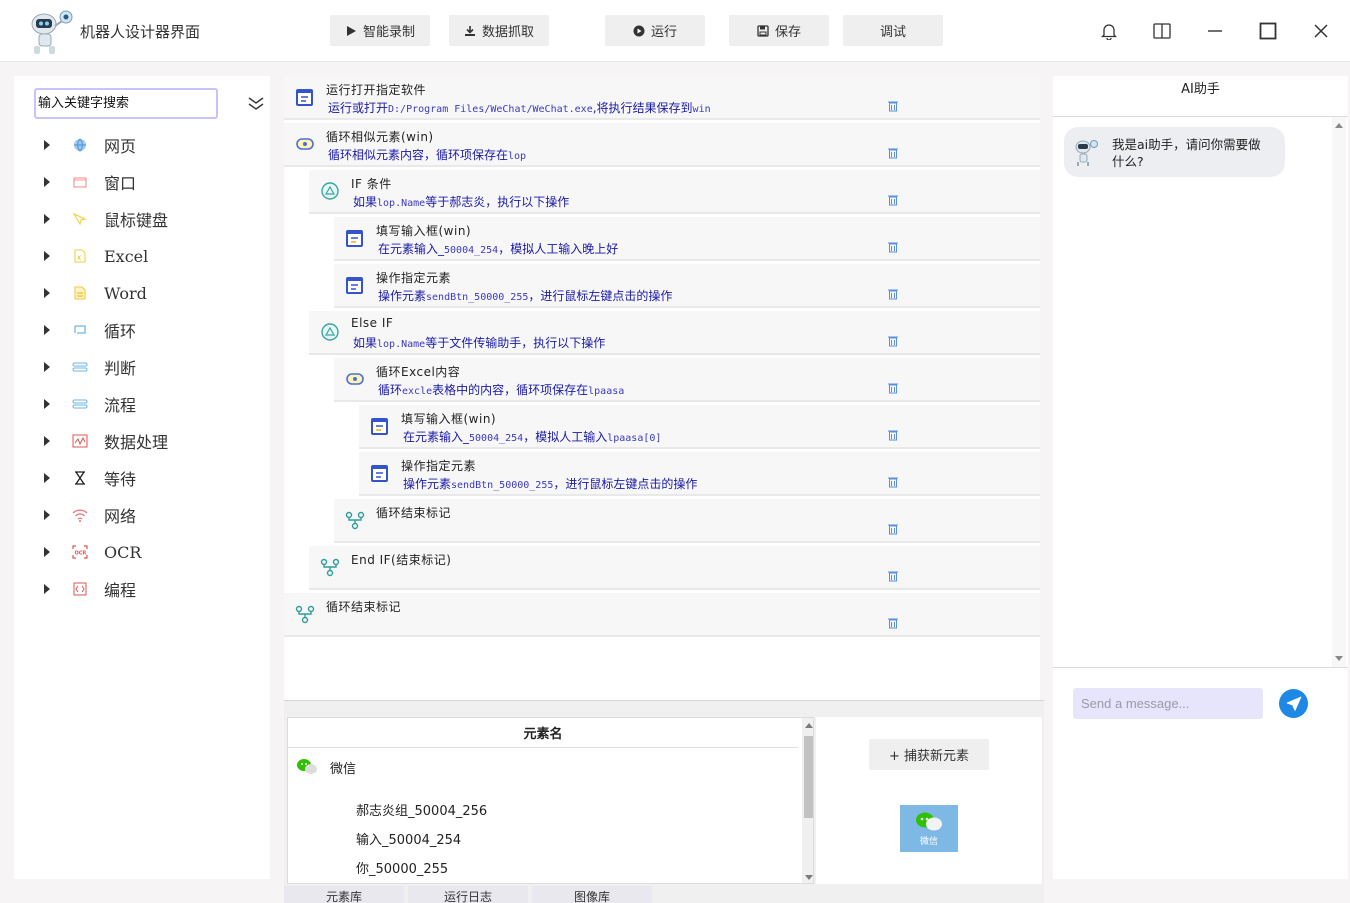  I want to click on debug-button: 调试, so click(893, 30).